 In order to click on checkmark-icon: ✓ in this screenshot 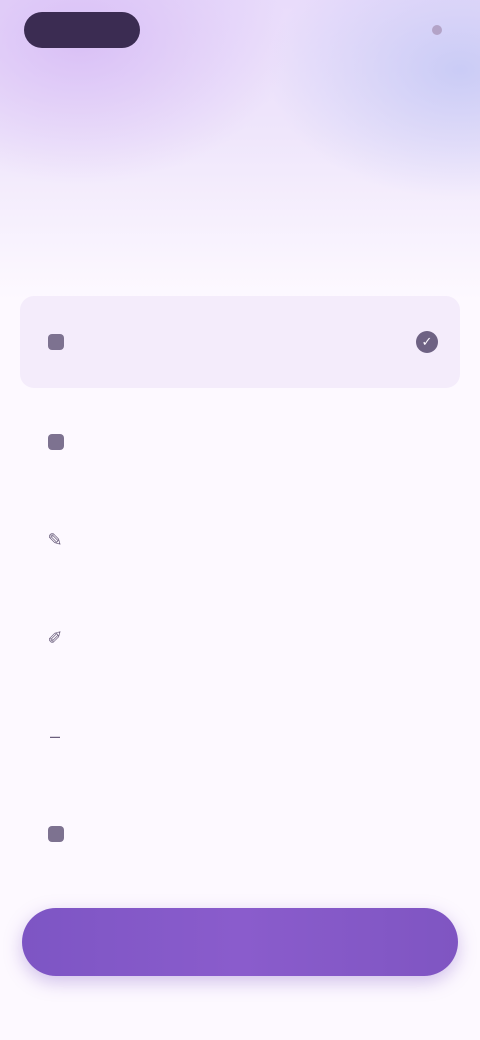, I will do `click(427, 342)`.